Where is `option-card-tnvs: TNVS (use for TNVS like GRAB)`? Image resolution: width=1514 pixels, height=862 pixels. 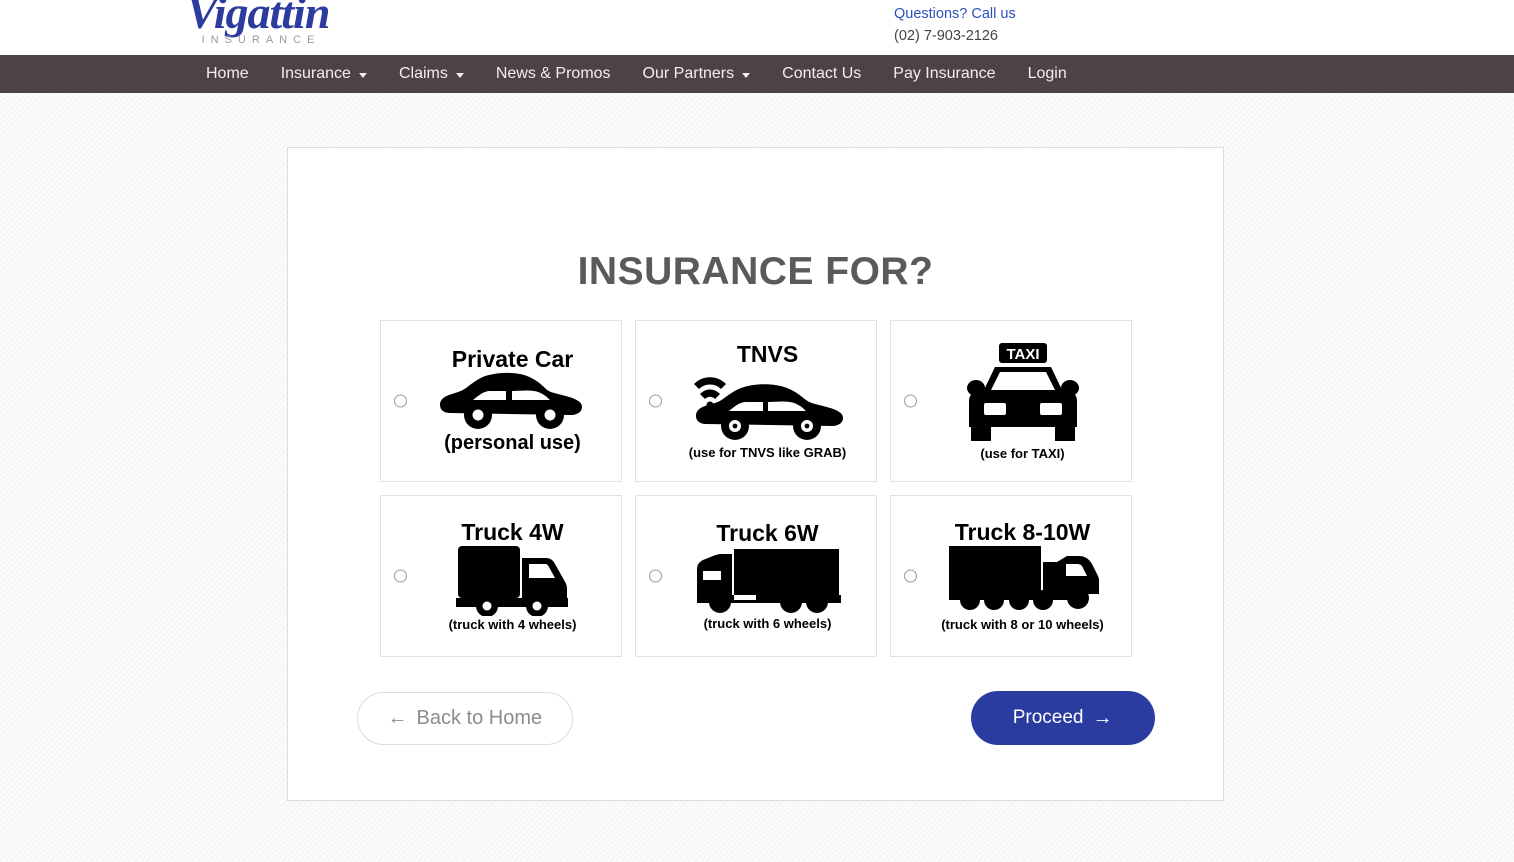
option-card-tnvs: TNVS (use for TNVS like GRAB) is located at coordinates (755, 401).